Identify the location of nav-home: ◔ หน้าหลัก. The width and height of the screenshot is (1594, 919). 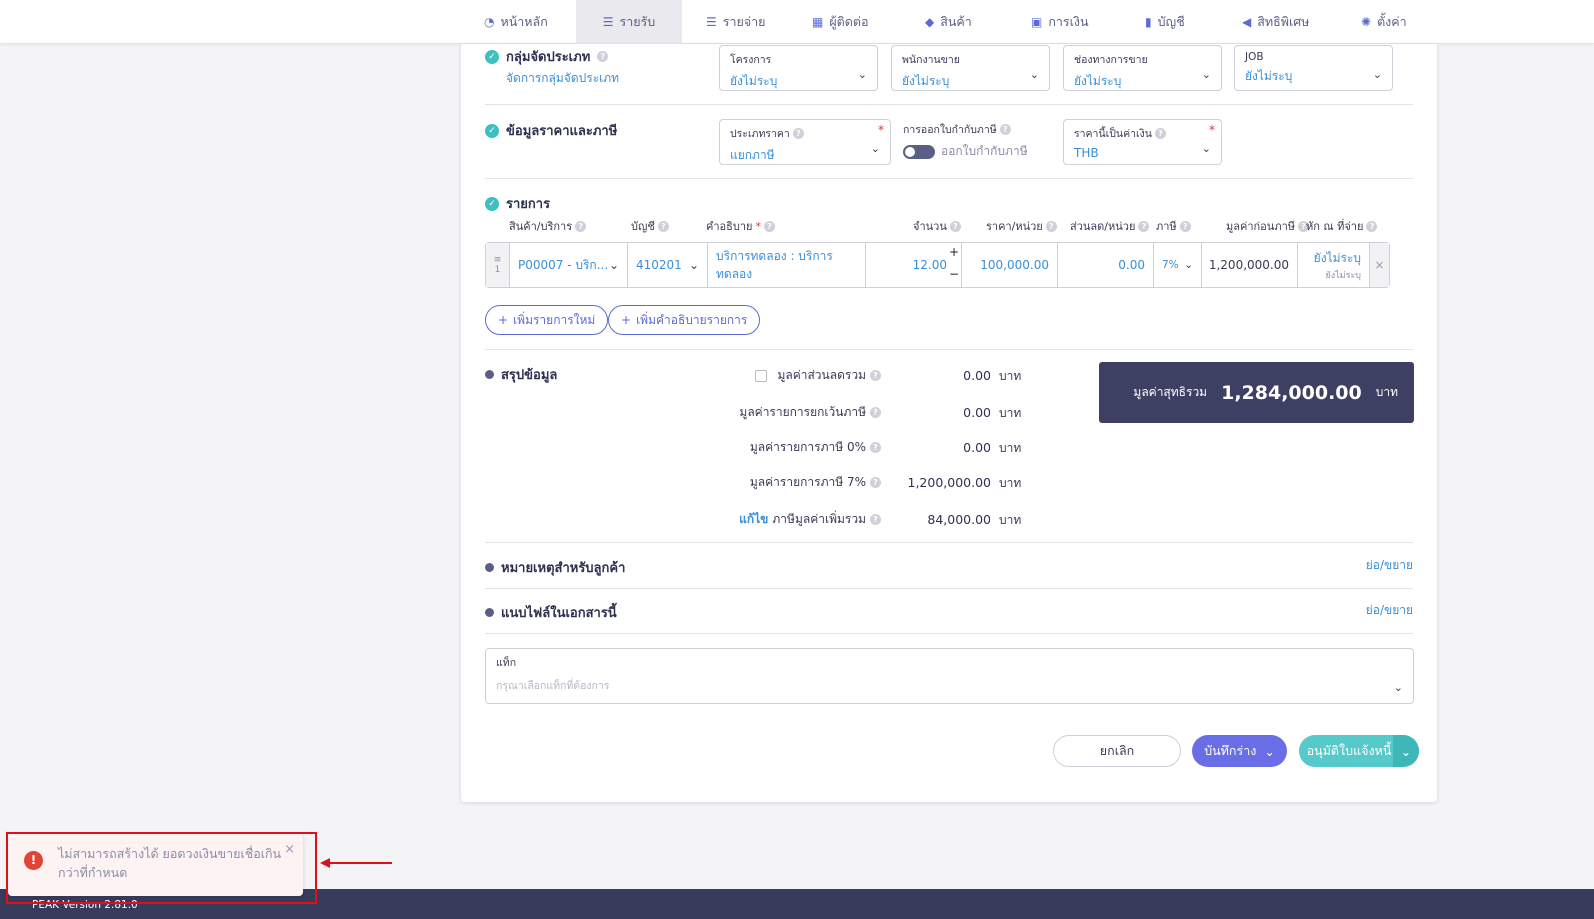
(516, 22).